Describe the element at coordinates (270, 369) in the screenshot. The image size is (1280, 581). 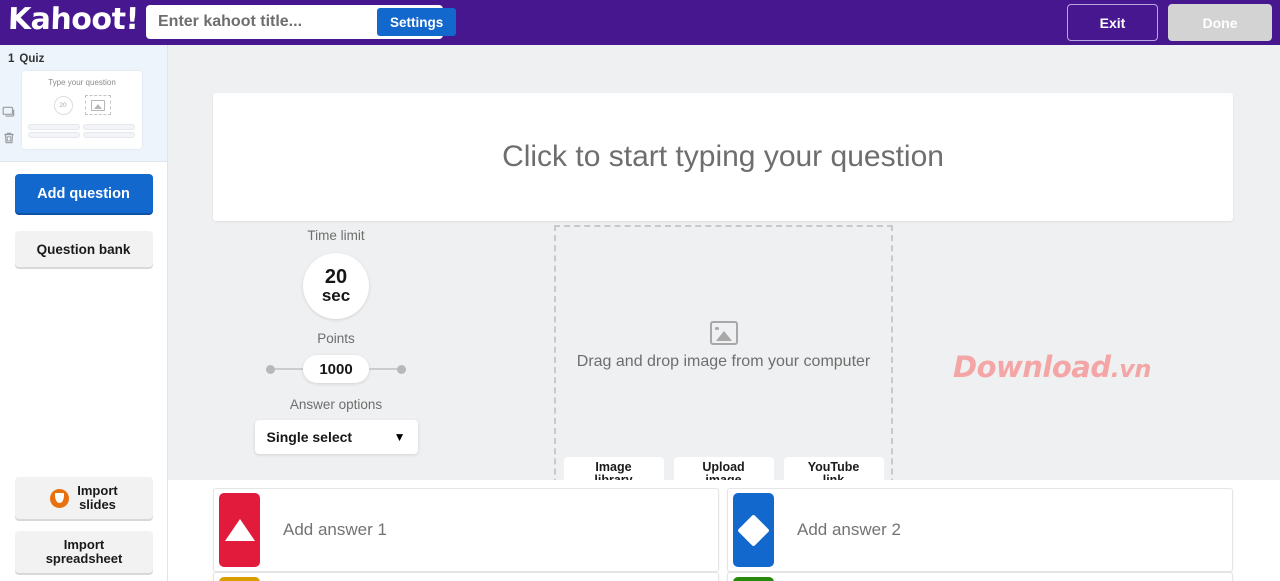
I see `points-slider-min-dot` at that location.